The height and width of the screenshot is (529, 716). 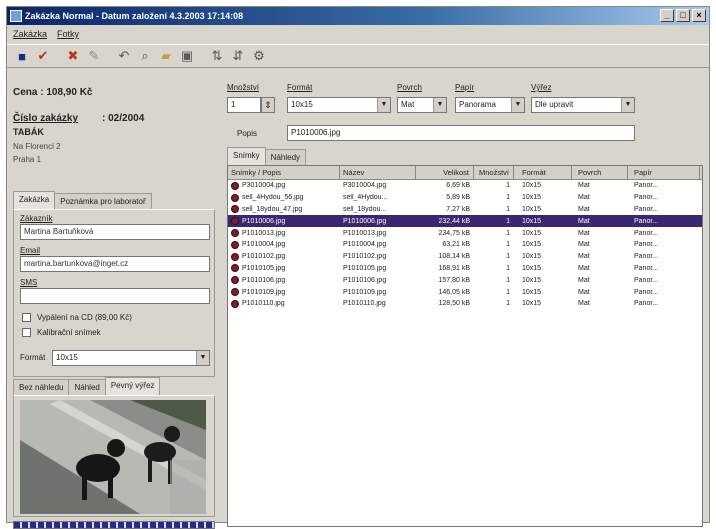 I want to click on customer-label: Zákazník, so click(x=36, y=218).